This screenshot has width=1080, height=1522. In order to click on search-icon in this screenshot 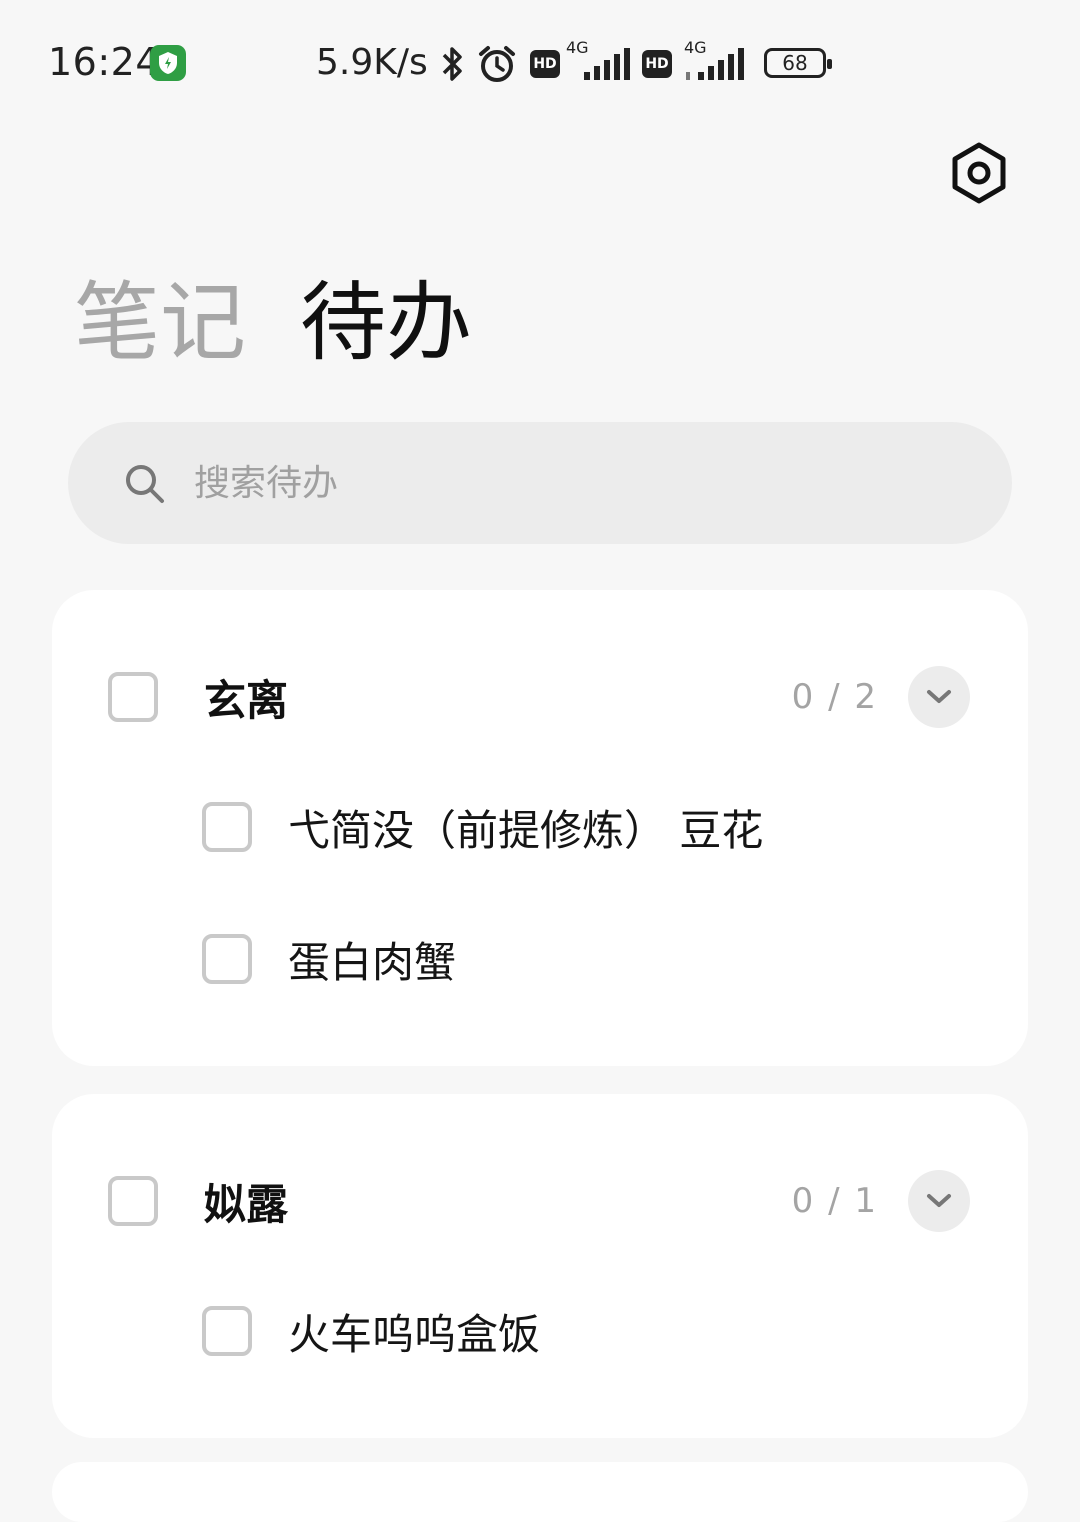, I will do `click(144, 483)`.